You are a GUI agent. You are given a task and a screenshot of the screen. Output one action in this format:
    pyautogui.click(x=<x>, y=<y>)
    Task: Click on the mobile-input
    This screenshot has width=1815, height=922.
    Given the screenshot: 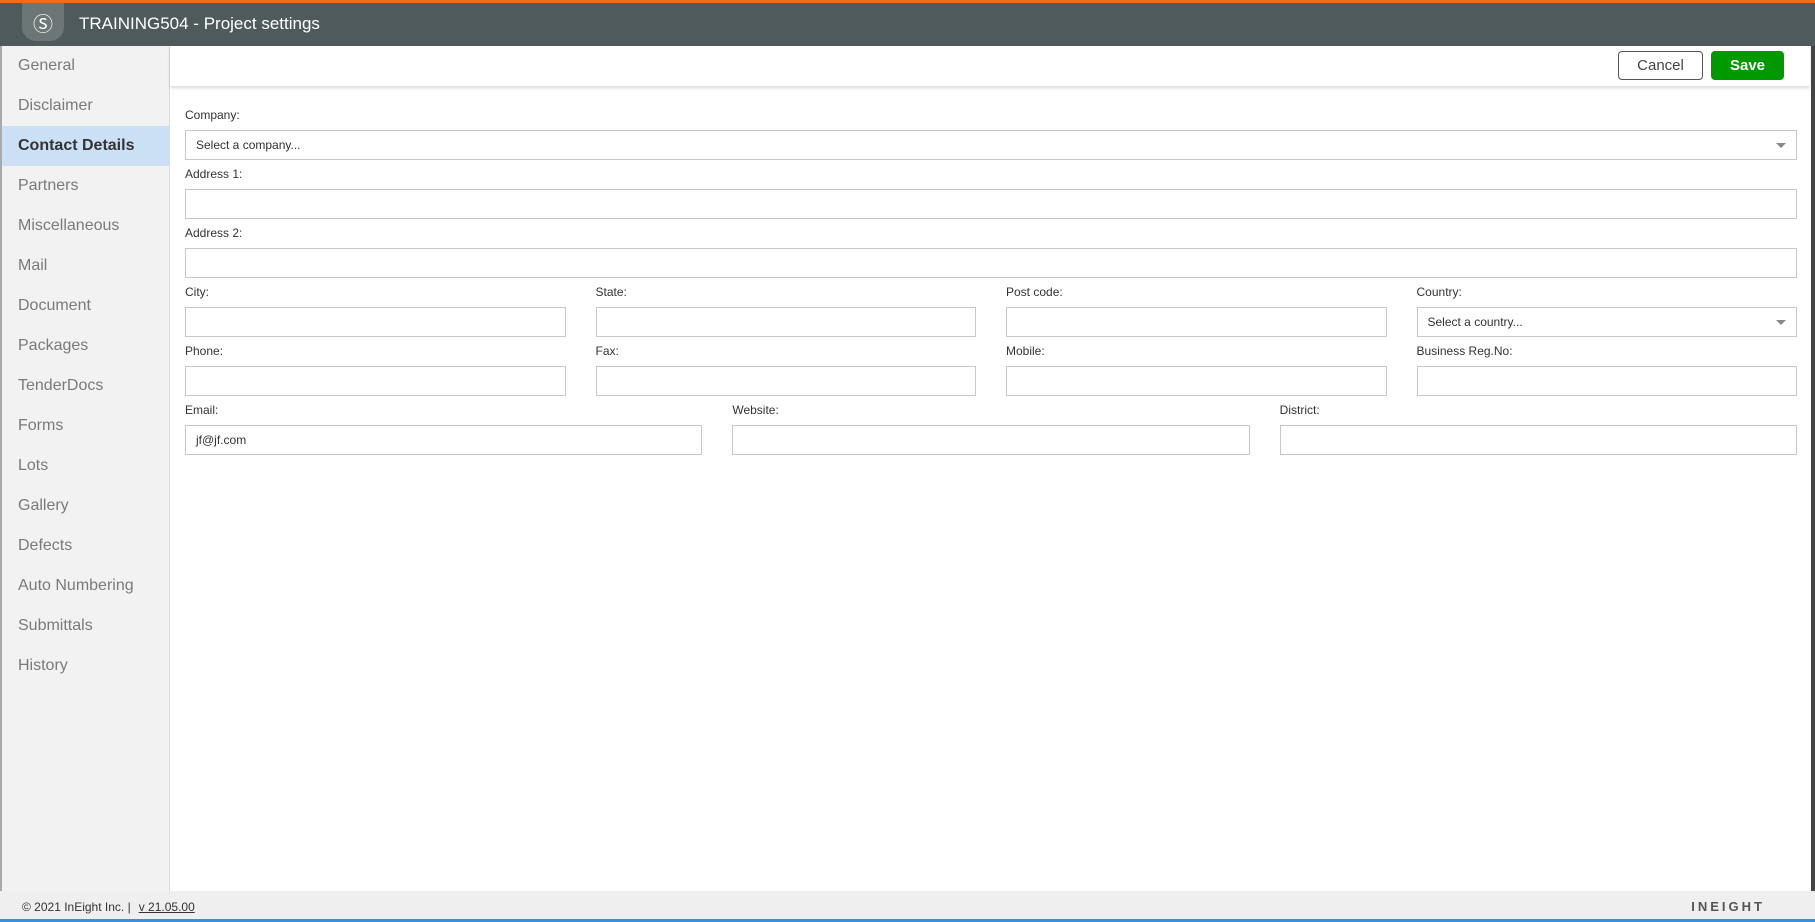 What is the action you would take?
    pyautogui.click(x=1196, y=381)
    